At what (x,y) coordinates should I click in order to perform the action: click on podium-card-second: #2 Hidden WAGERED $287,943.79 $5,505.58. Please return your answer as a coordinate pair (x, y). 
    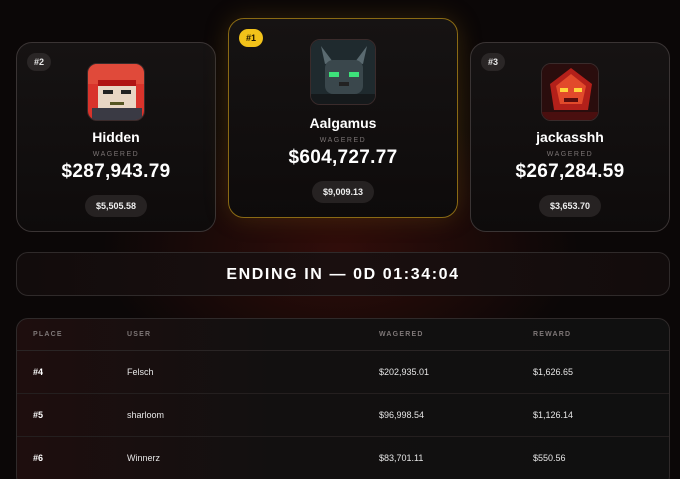
    Looking at the image, I should click on (116, 137).